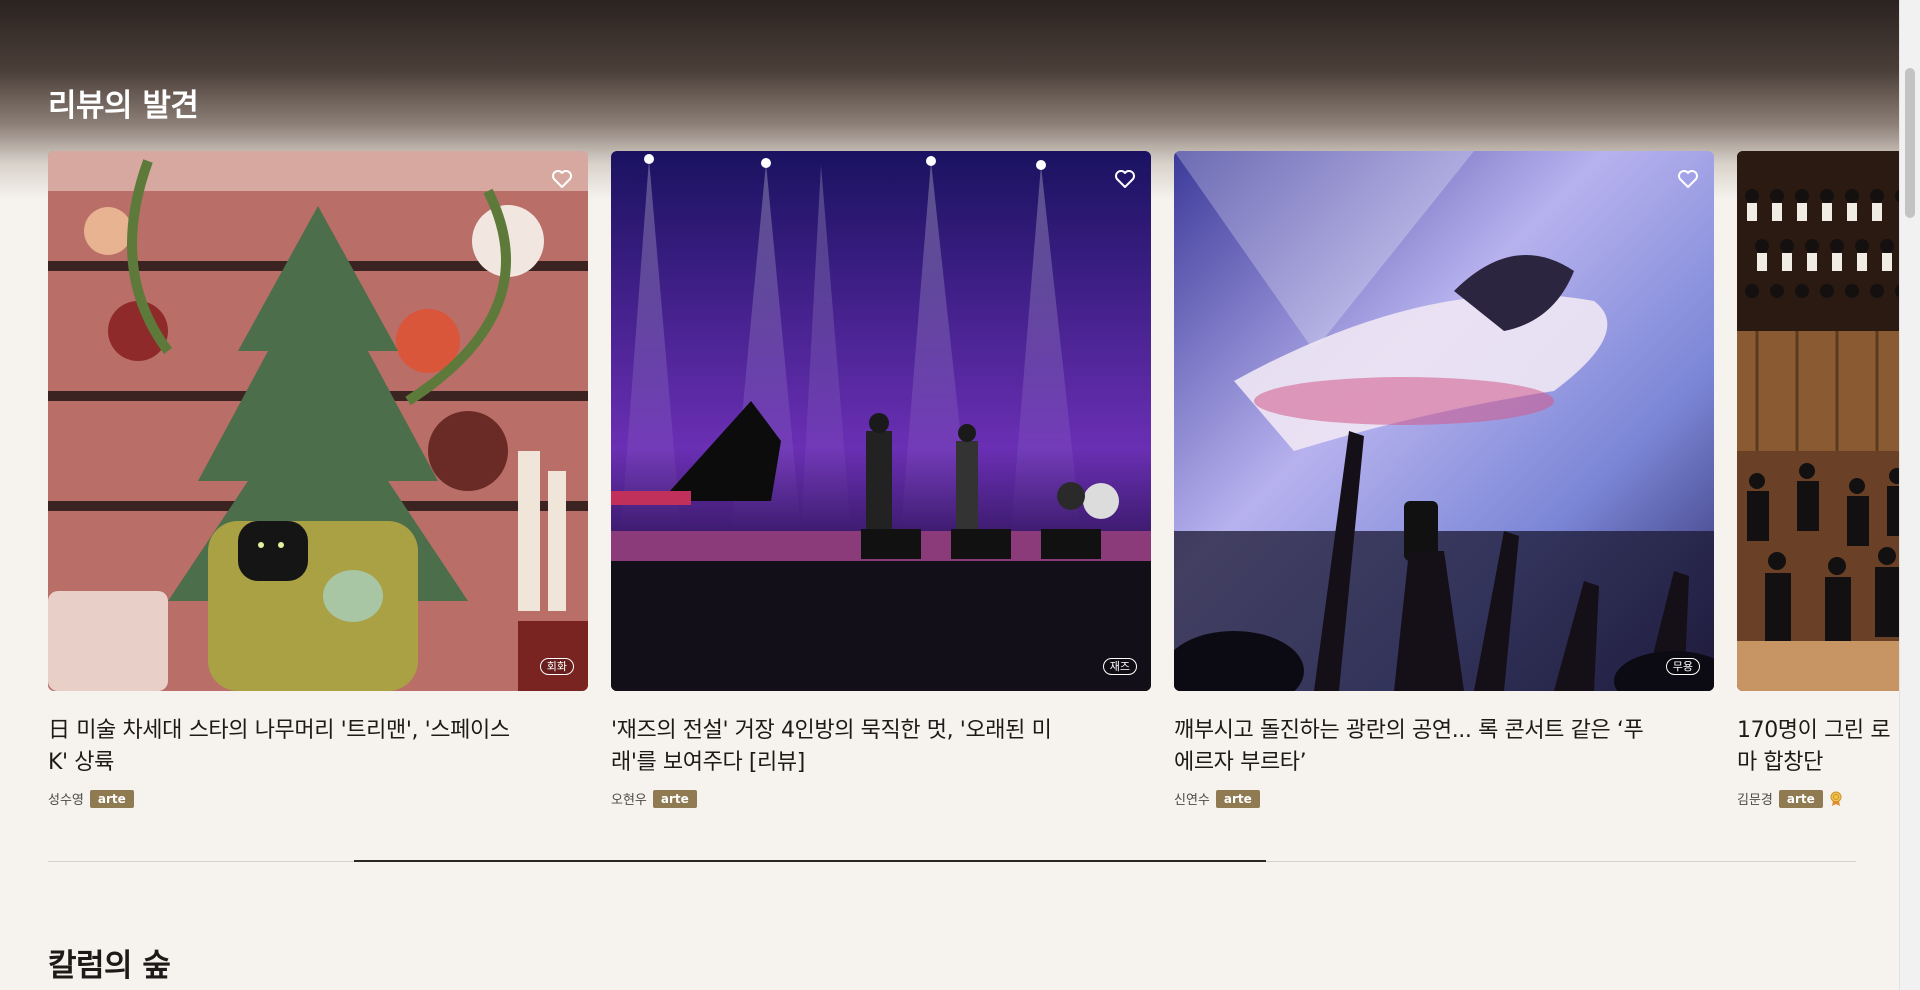 The width and height of the screenshot is (1920, 990). What do you see at coordinates (1909, 495) in the screenshot?
I see `page-scrollbar` at bounding box center [1909, 495].